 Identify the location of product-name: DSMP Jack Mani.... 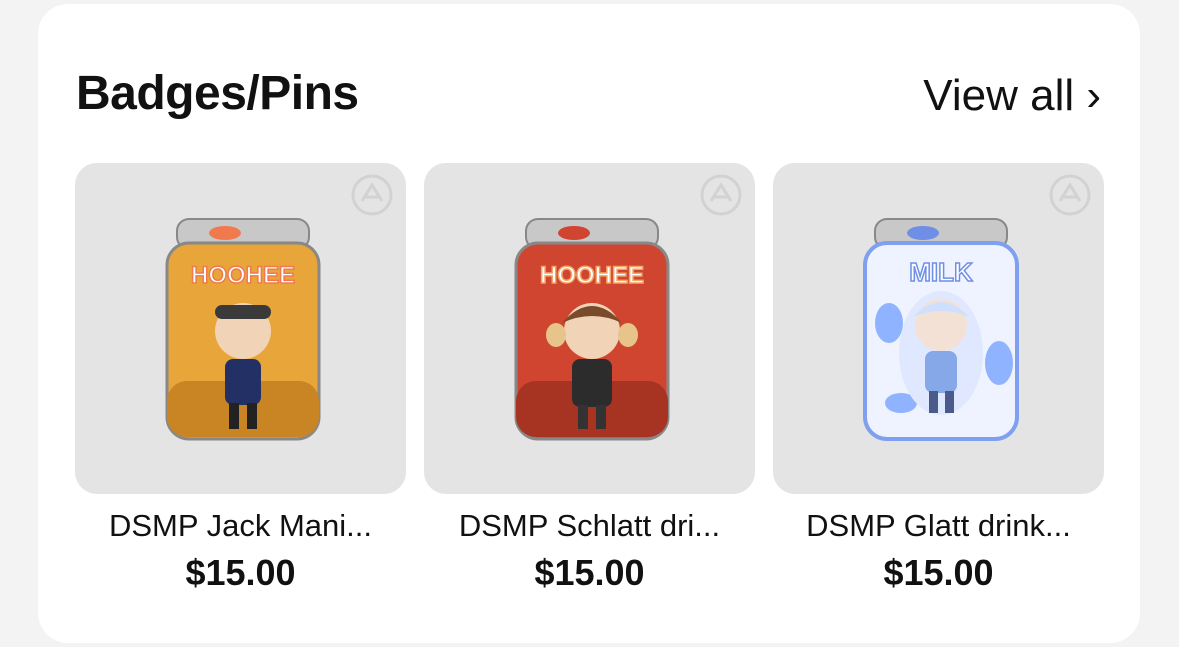
(240, 525).